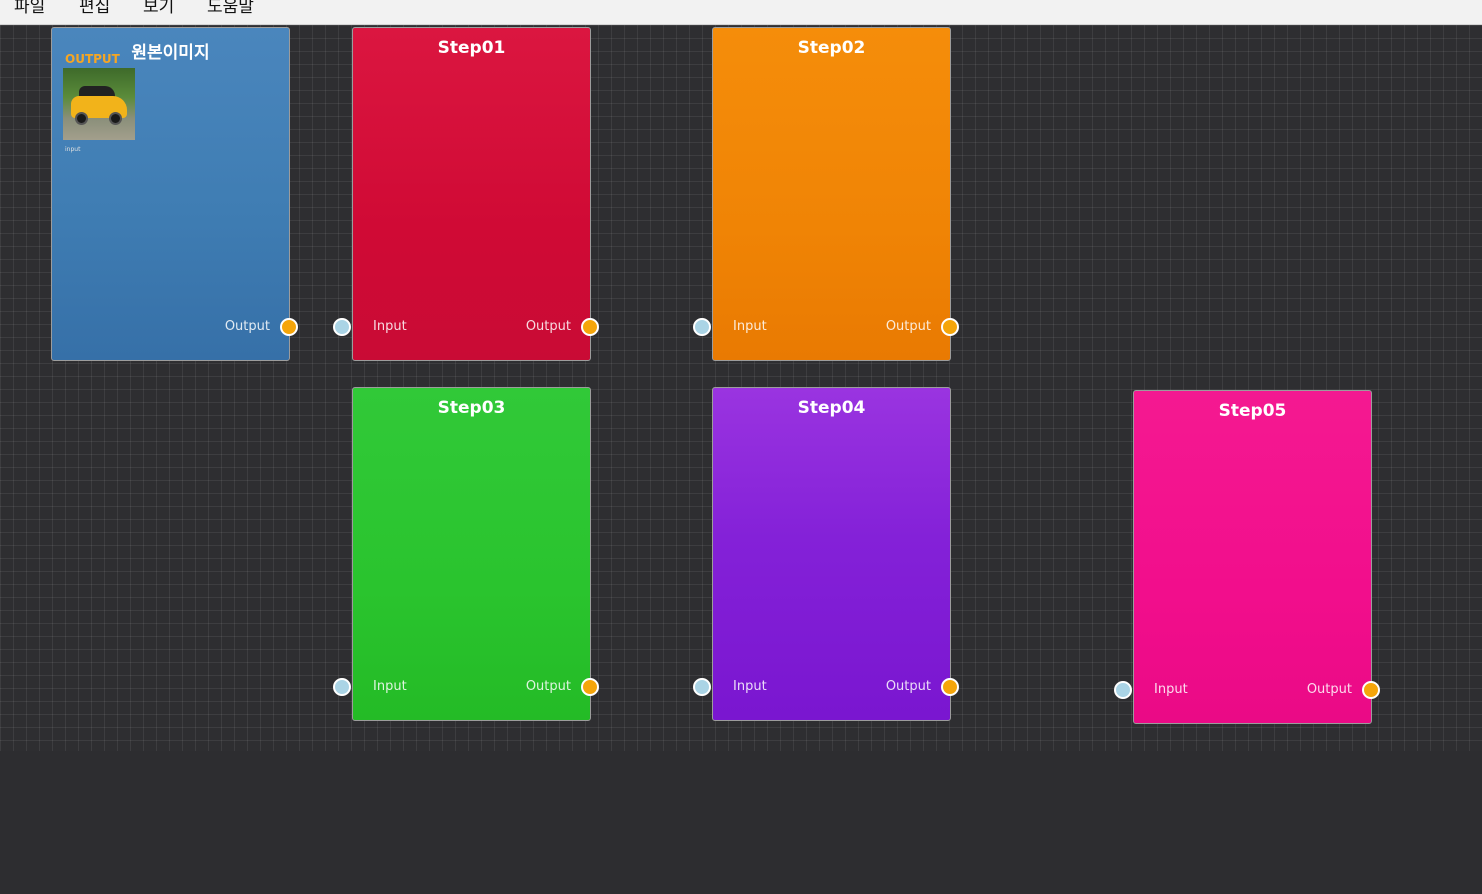 This screenshot has height=894, width=1482. Describe the element at coordinates (826, 554) in the screenshot. I see `node-step04: Step04 Input Output` at that location.